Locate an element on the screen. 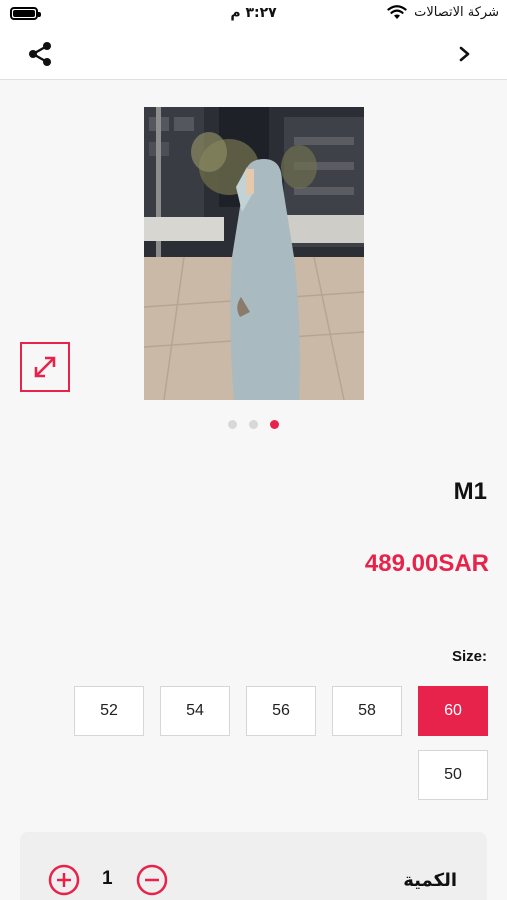 Image resolution: width=507 pixels, height=900 pixels. product-price: 489.00SAR is located at coordinates (426, 563).